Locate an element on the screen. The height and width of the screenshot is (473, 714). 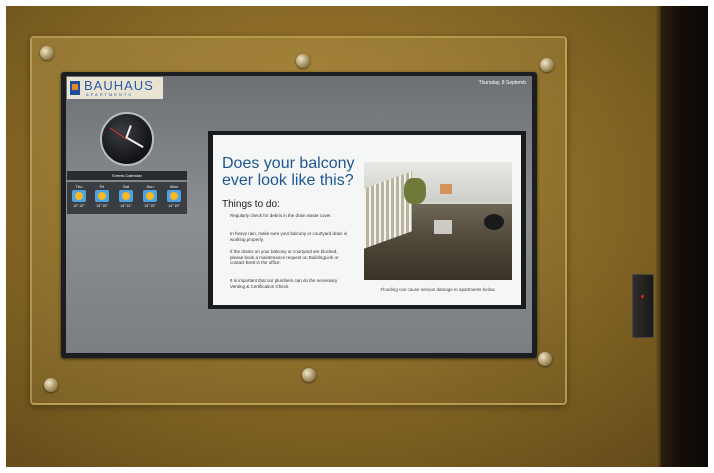
clock-second-hand is located at coordinates (118, 133).